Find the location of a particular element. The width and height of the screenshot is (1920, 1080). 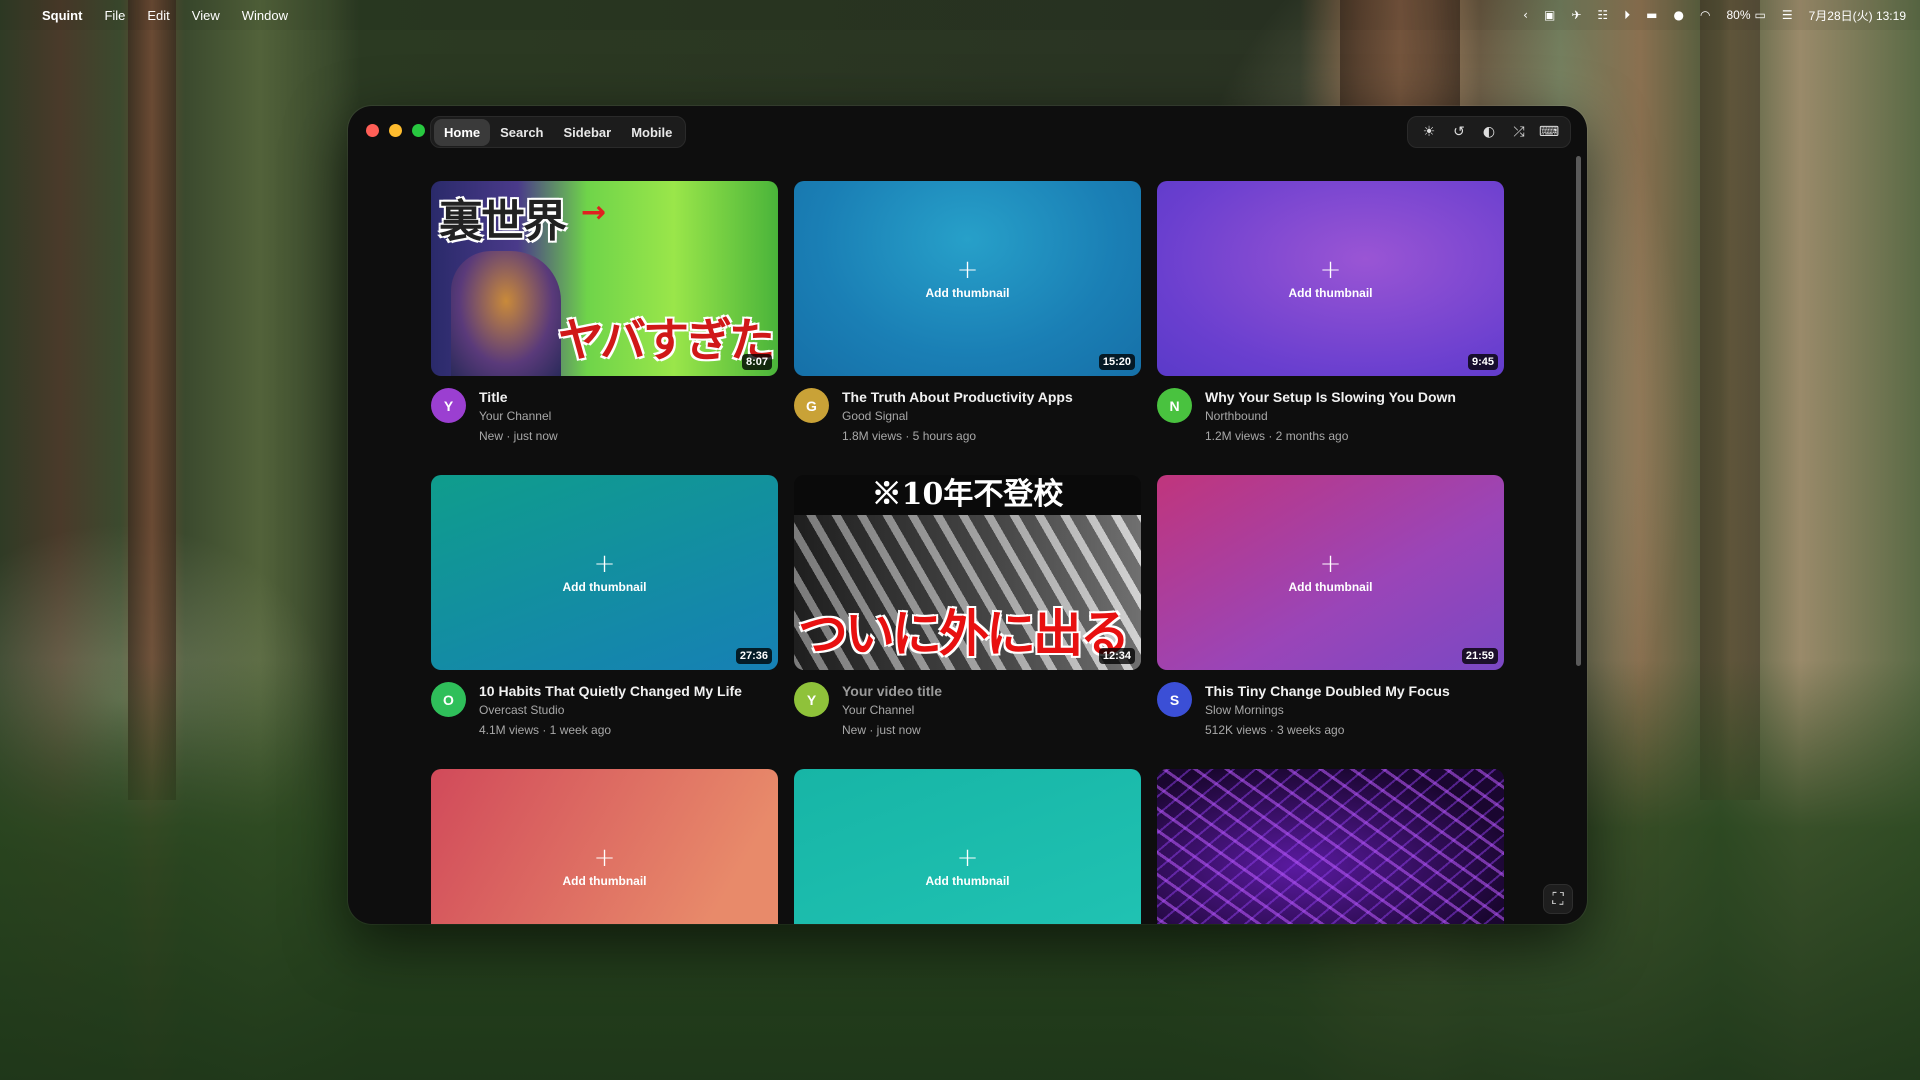

chevron-left-icon: ‹ is located at coordinates (1525, 15).